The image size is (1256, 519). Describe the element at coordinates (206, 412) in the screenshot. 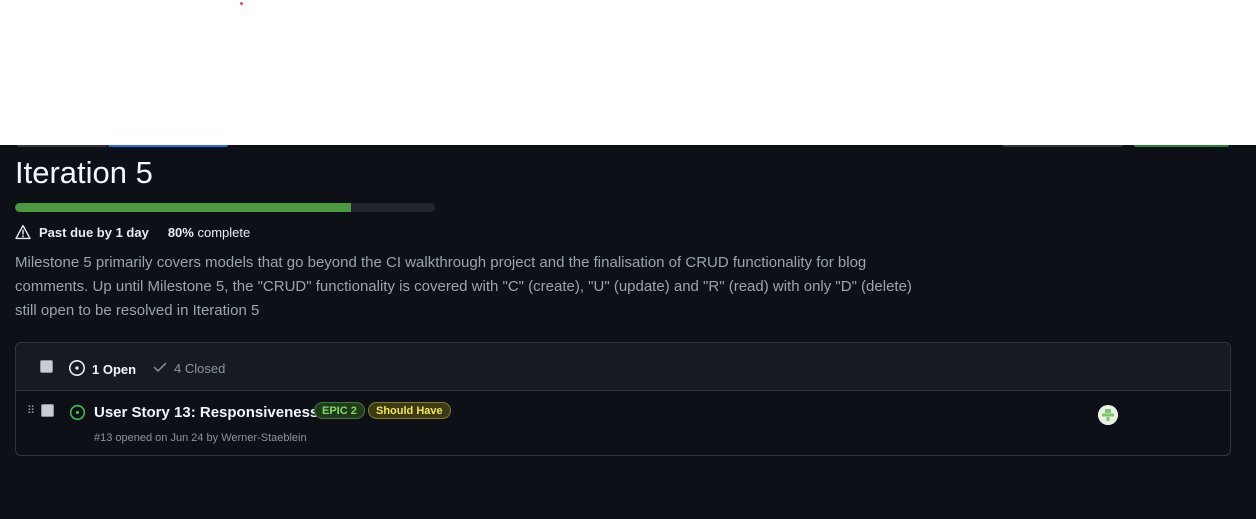

I see `issue-title-link: User Story 13: Responsiveness` at that location.